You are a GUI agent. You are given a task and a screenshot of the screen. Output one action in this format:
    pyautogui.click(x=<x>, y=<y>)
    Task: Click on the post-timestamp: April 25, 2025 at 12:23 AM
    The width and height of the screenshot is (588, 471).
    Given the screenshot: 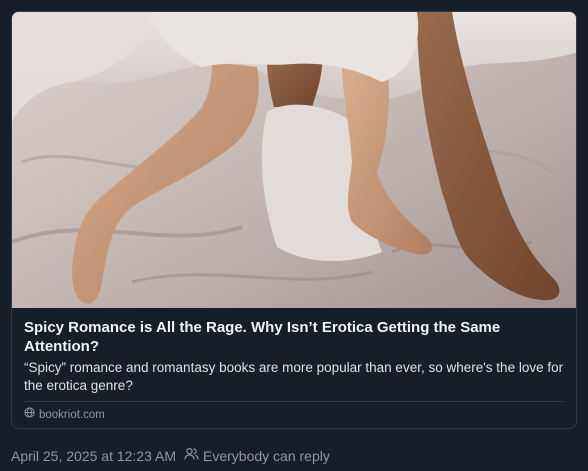 What is the action you would take?
    pyautogui.click(x=93, y=456)
    